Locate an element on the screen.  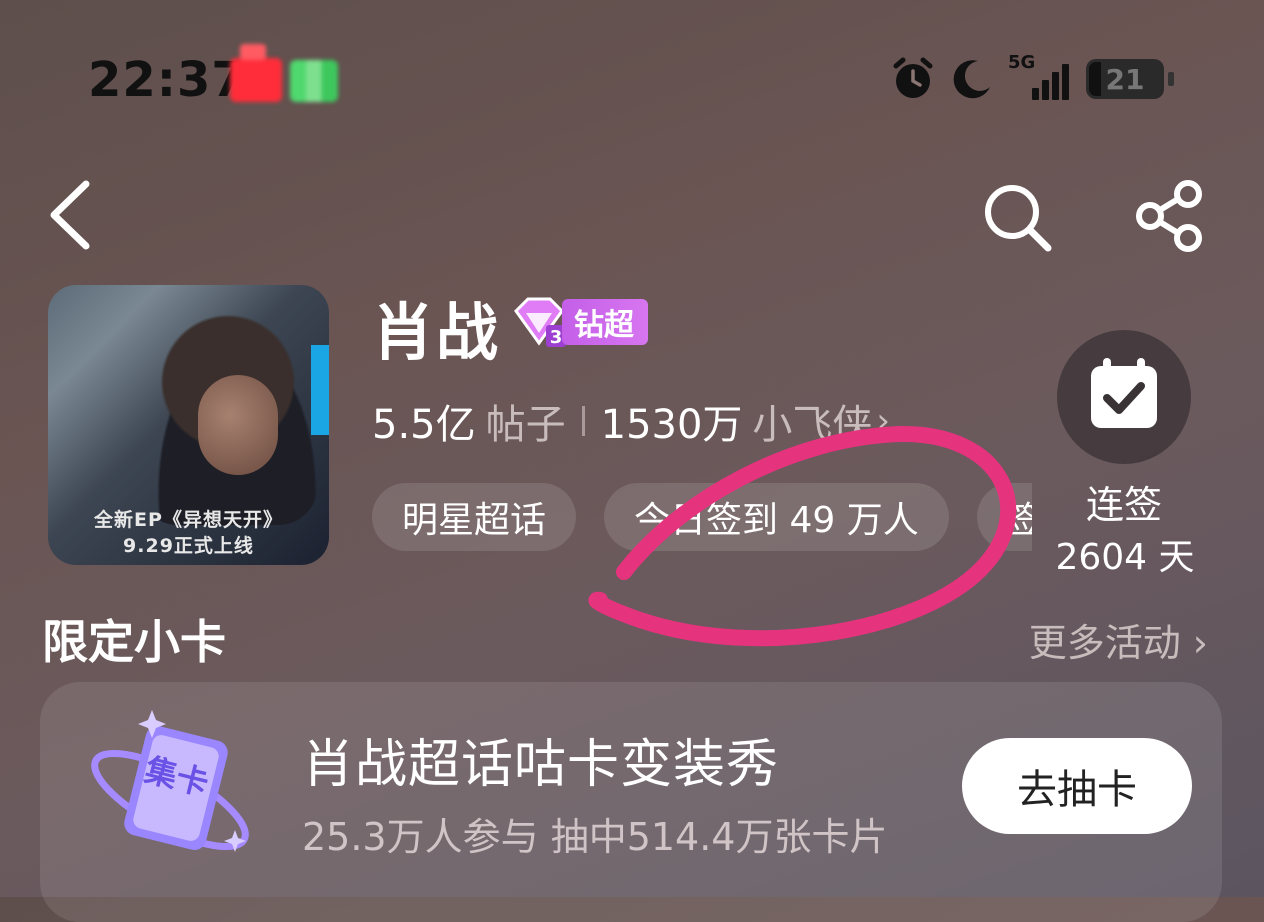
battery-icon: 21 is located at coordinates (1125, 79).